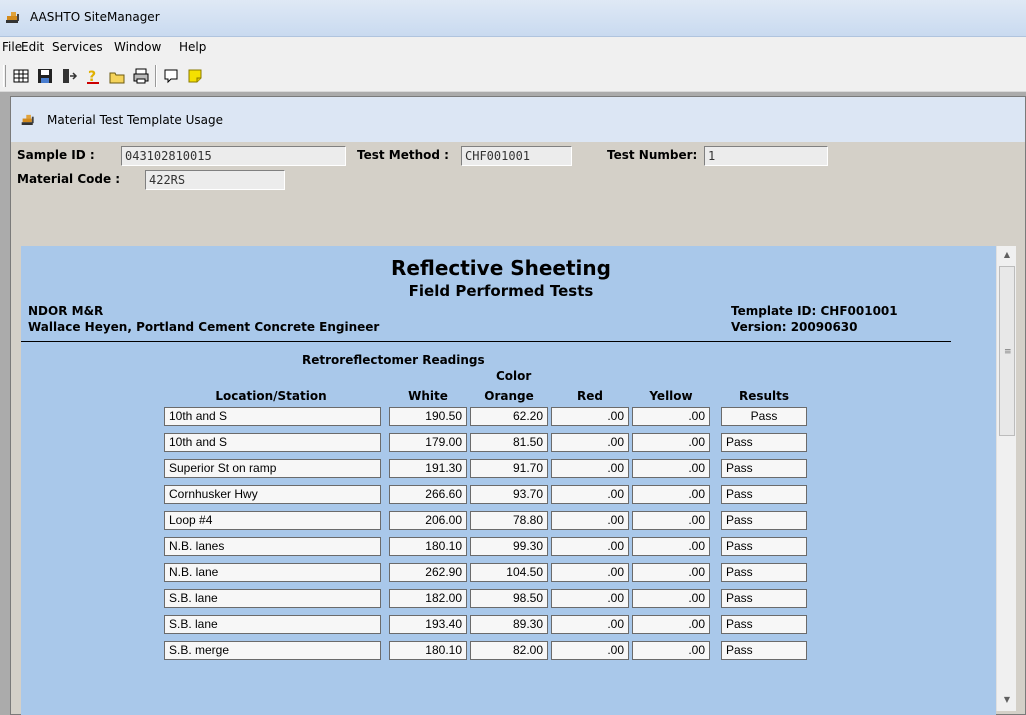 The height and width of the screenshot is (715, 1026). I want to click on white-cell: 190.50, so click(428, 416).